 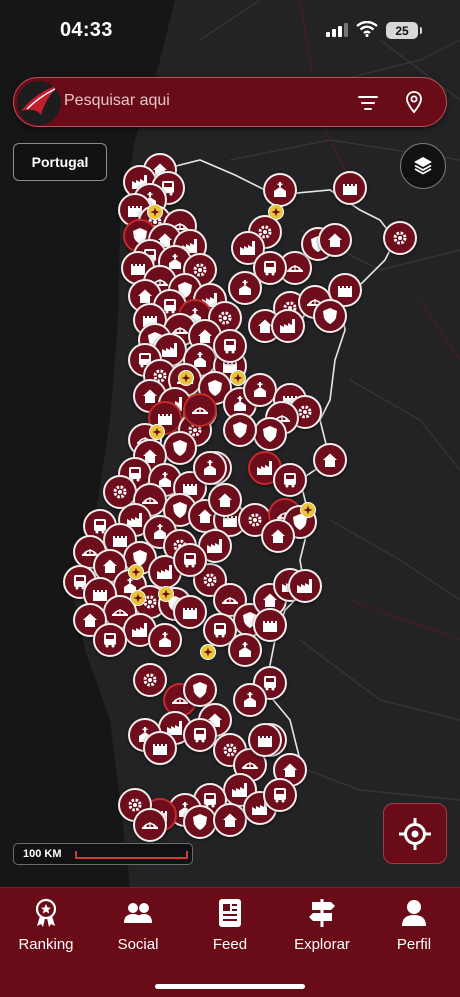 What do you see at coordinates (138, 933) in the screenshot?
I see `tab-social: Social` at bounding box center [138, 933].